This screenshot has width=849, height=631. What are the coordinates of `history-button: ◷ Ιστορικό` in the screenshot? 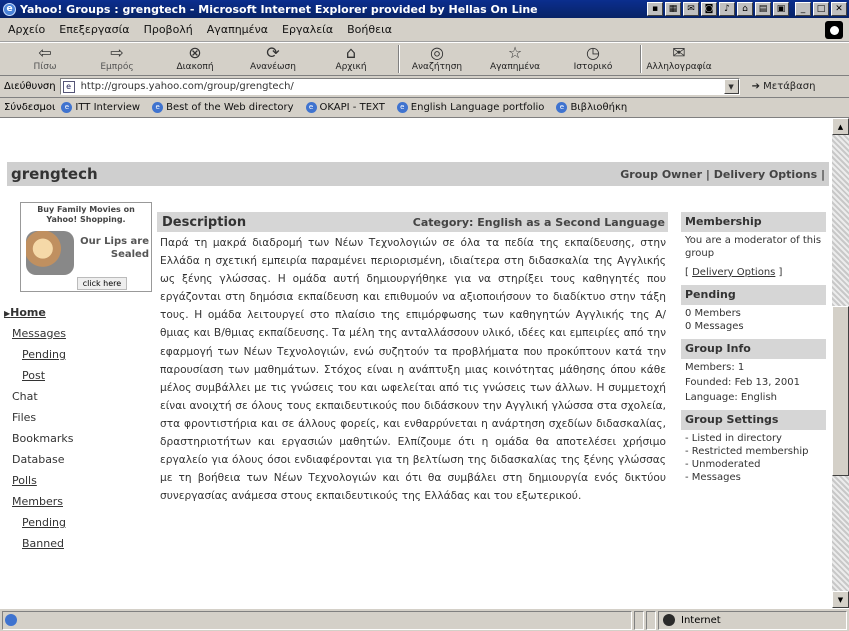 It's located at (593, 58).